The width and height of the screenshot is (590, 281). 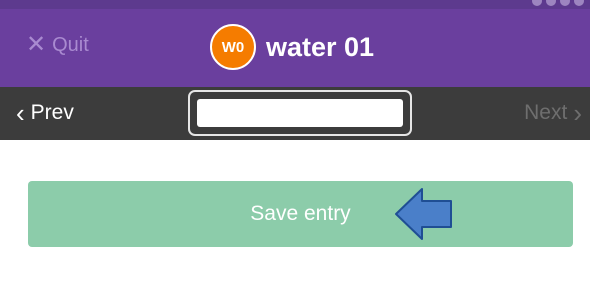 What do you see at coordinates (20, 113) in the screenshot?
I see `chevron-left-icon: ‹` at bounding box center [20, 113].